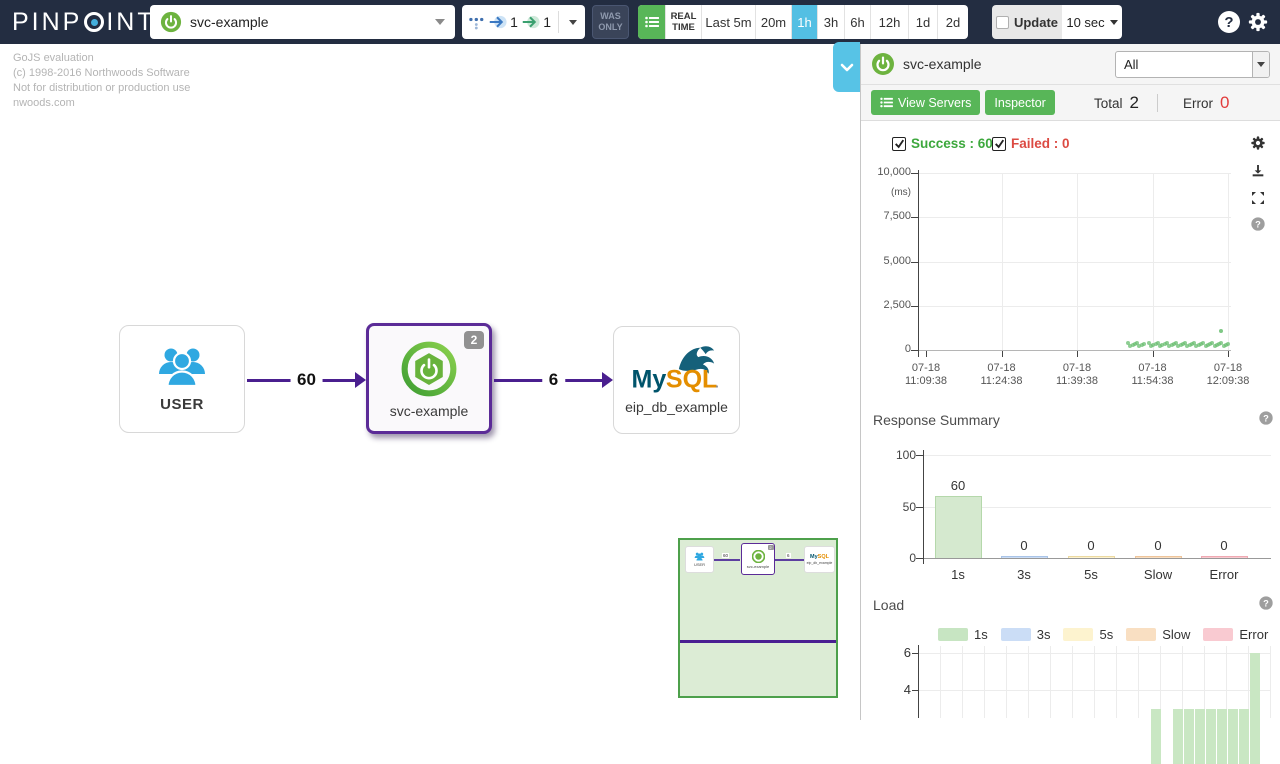 This screenshot has width=1280, height=764. Describe the element at coordinates (676, 407) in the screenshot. I see `node-label: eip_db_example` at that location.